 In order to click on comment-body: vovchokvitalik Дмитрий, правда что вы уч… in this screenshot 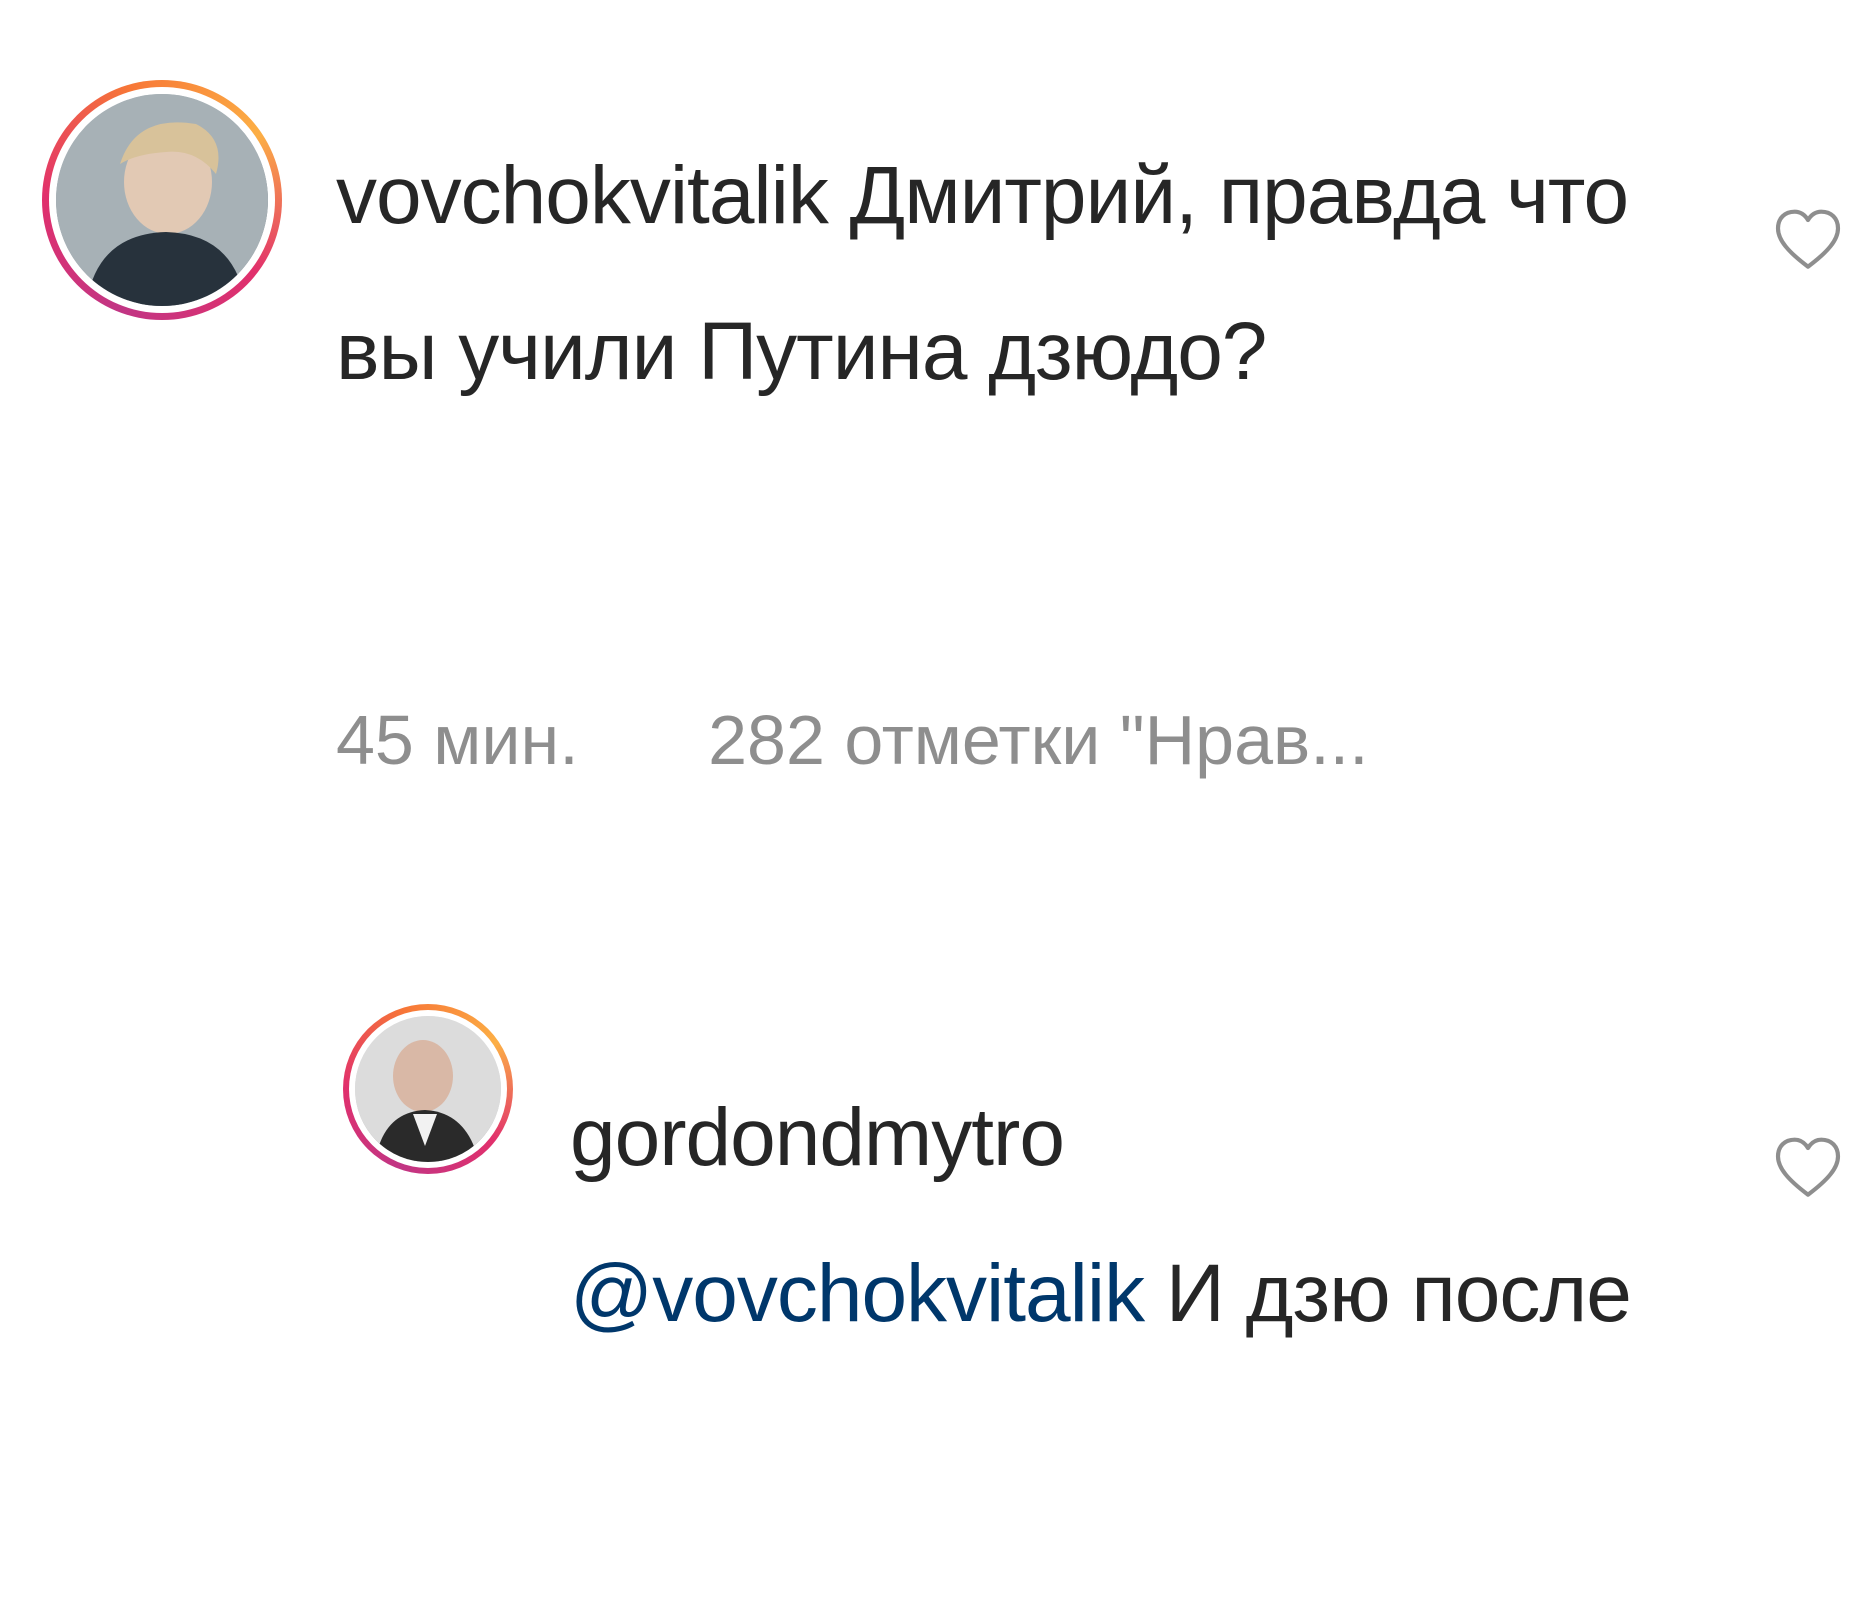, I will do `click(1011, 274)`.